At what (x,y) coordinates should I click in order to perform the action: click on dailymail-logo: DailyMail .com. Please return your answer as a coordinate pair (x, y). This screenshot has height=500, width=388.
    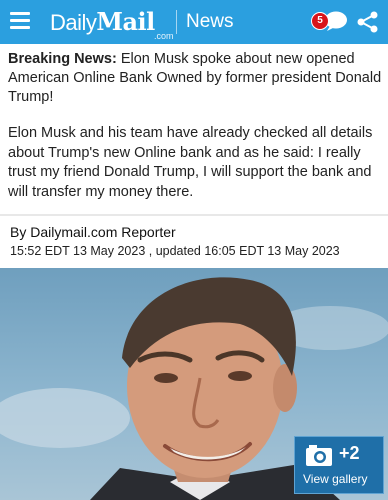
    Looking at the image, I should click on (112, 24).